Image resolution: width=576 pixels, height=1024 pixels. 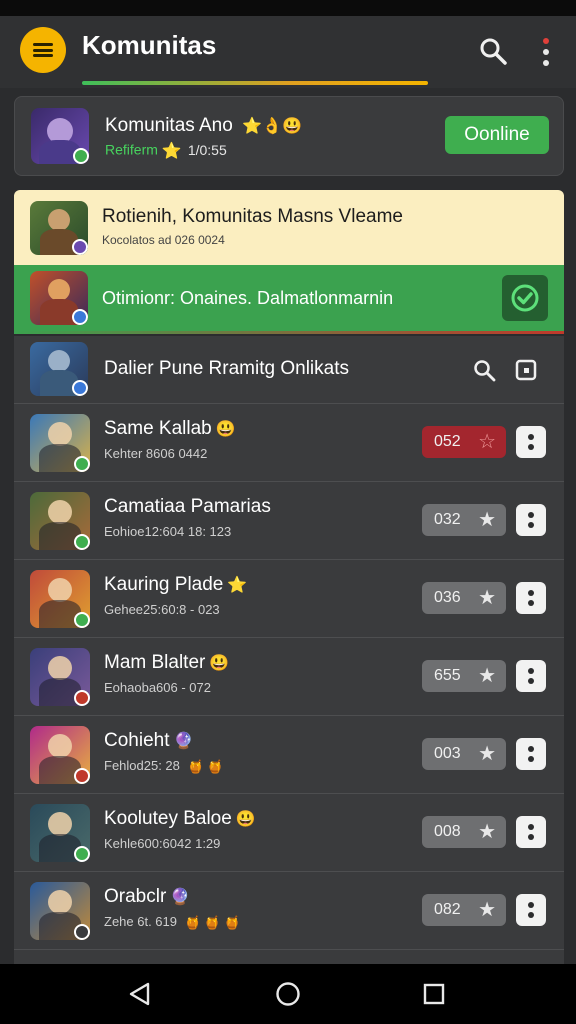 I want to click on list-header-title: Dalier Pune Rramitg Onlikats, so click(x=226, y=368).